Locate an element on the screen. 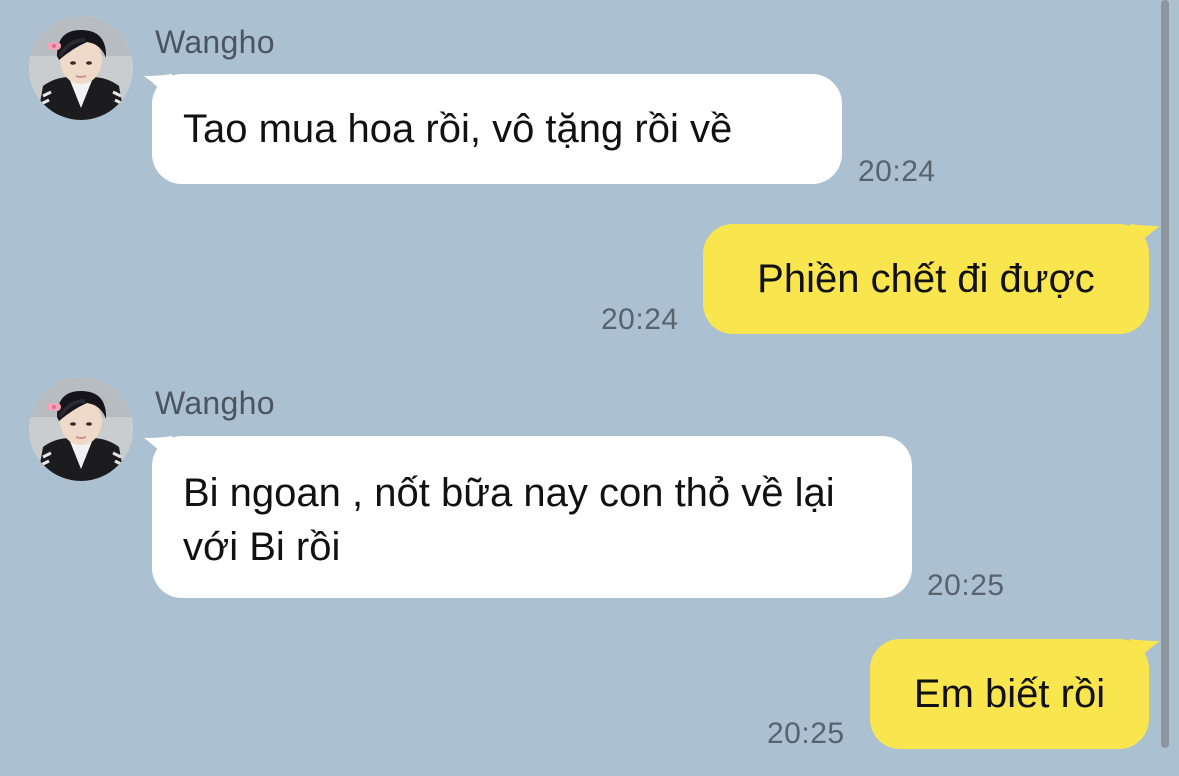 This screenshot has width=1179, height=776. outgoing-message-bubble: Em biết rồi is located at coordinates (1009, 694).